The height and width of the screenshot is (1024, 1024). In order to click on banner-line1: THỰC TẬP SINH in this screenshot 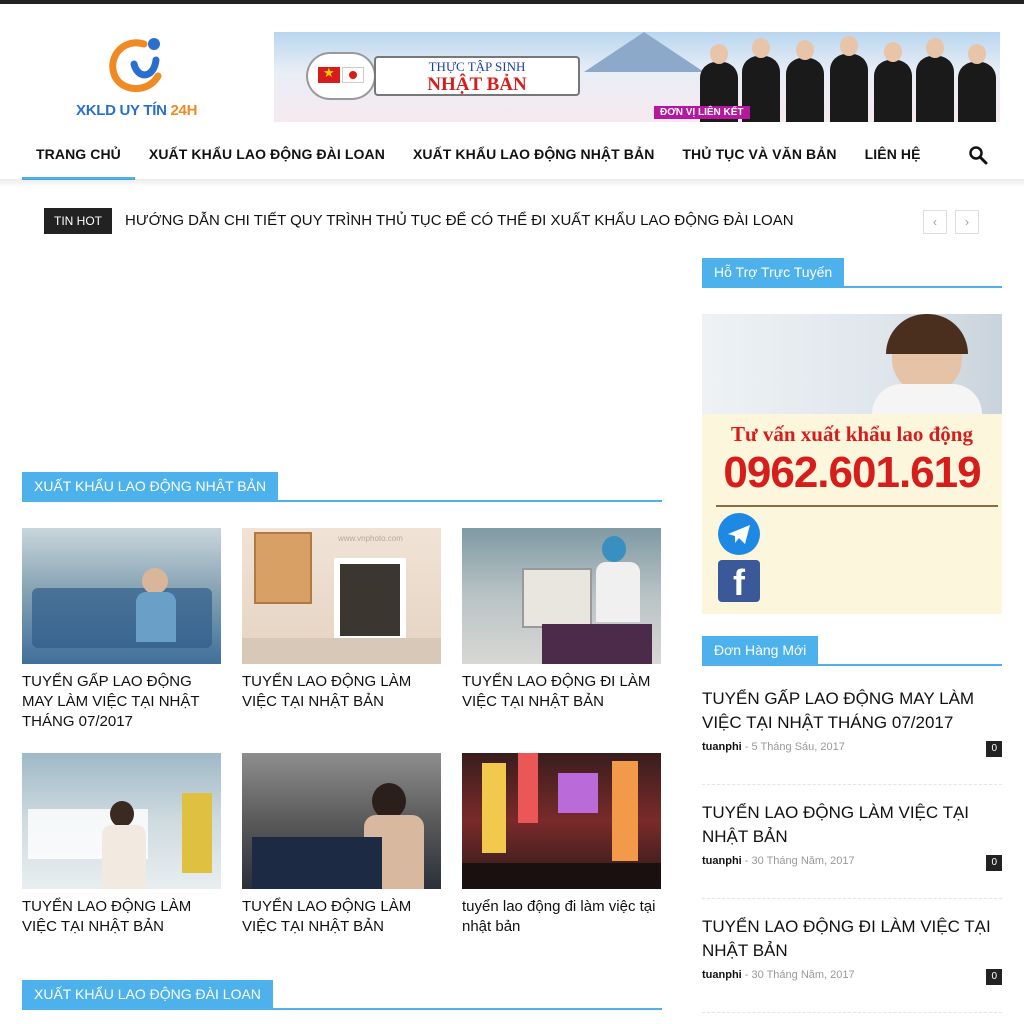, I will do `click(477, 66)`.